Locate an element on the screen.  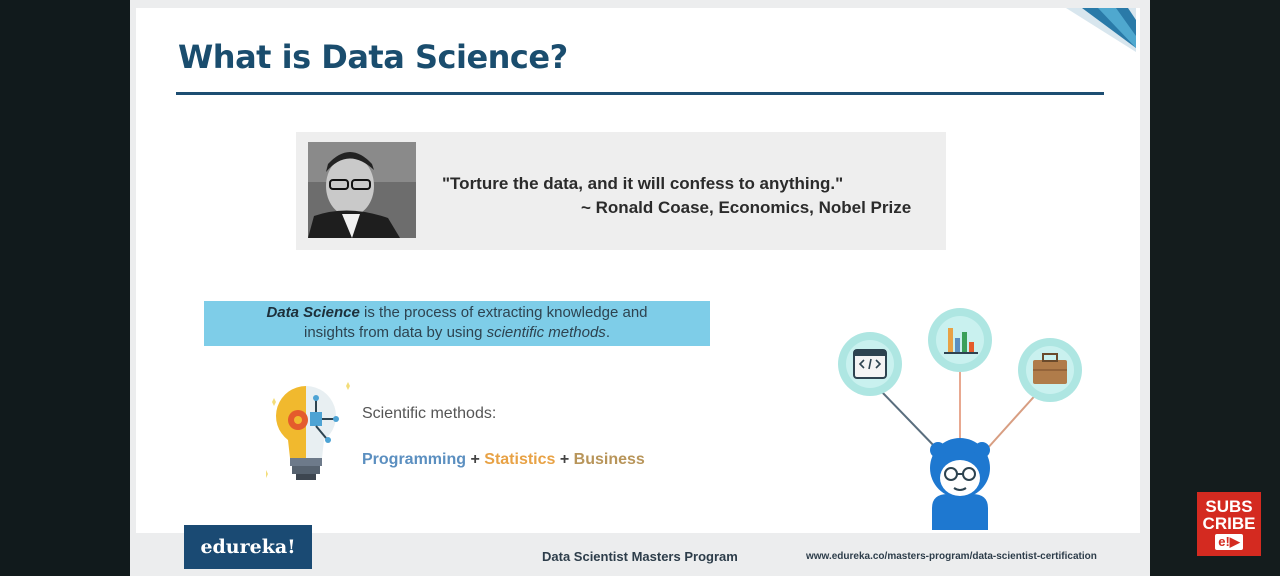
data-scientist-icon is located at coordinates (960, 484).